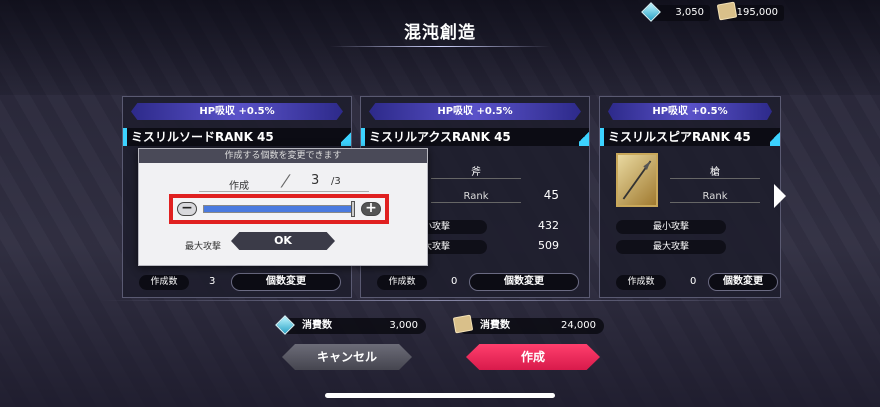 This screenshot has width=880, height=407. What do you see at coordinates (212, 281) in the screenshot?
I see `count-value: 3` at bounding box center [212, 281].